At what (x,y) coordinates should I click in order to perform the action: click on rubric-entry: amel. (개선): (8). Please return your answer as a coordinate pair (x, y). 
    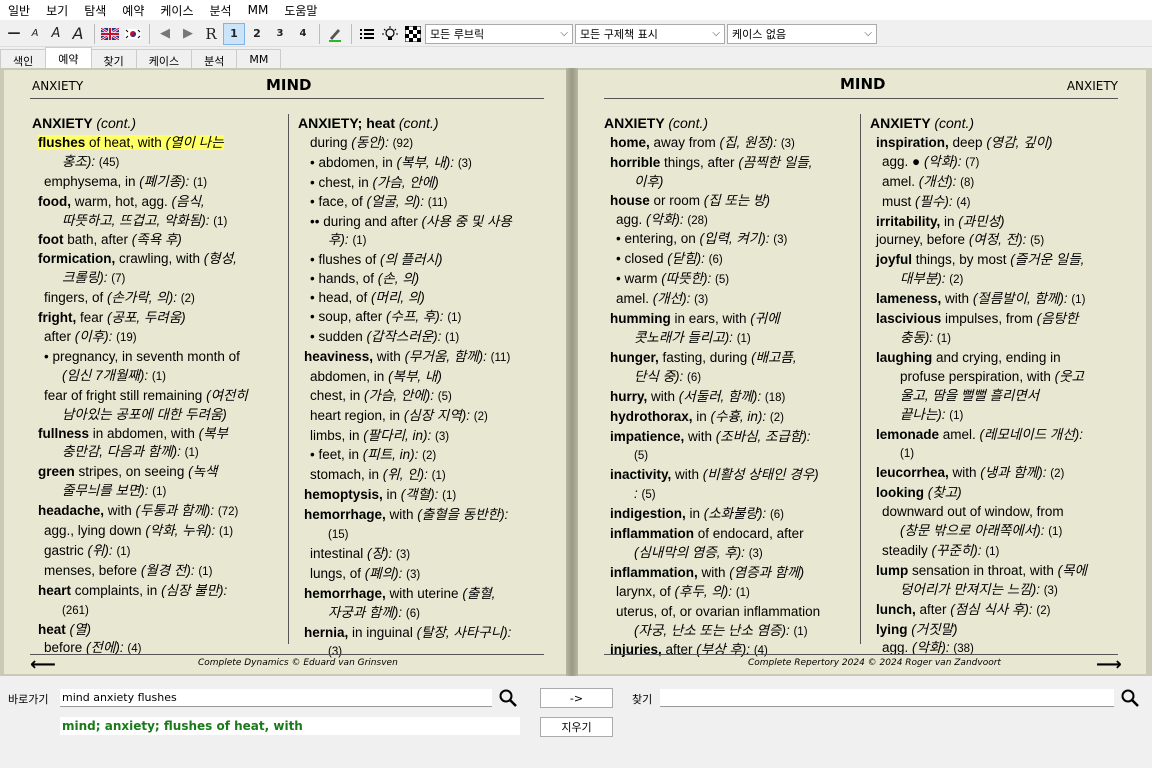
    Looking at the image, I should click on (1001, 183).